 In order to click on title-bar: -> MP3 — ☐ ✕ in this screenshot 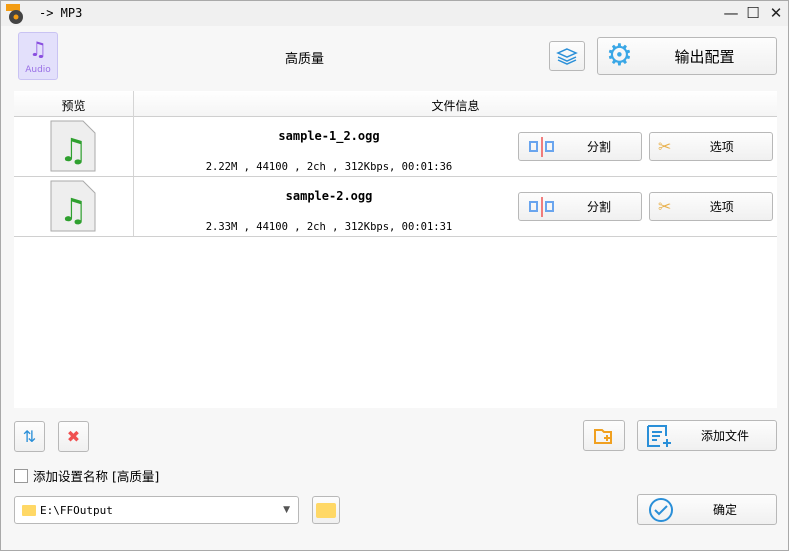, I will do `click(394, 13)`.